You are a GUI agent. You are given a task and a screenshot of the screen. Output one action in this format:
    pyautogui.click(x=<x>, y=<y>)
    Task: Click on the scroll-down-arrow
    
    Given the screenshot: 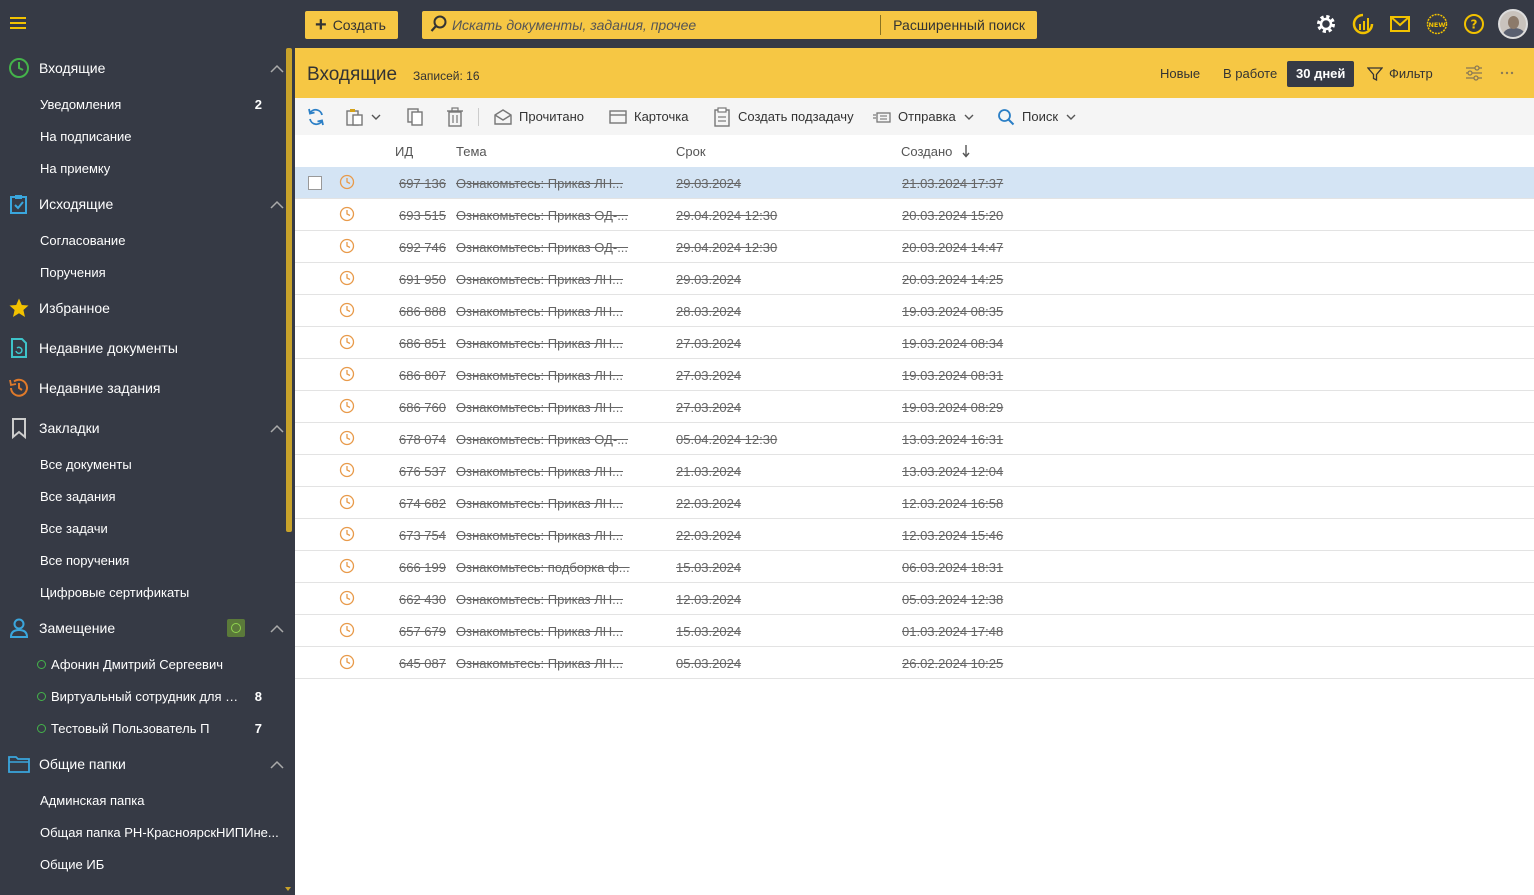 What is the action you would take?
    pyautogui.click(x=288, y=889)
    